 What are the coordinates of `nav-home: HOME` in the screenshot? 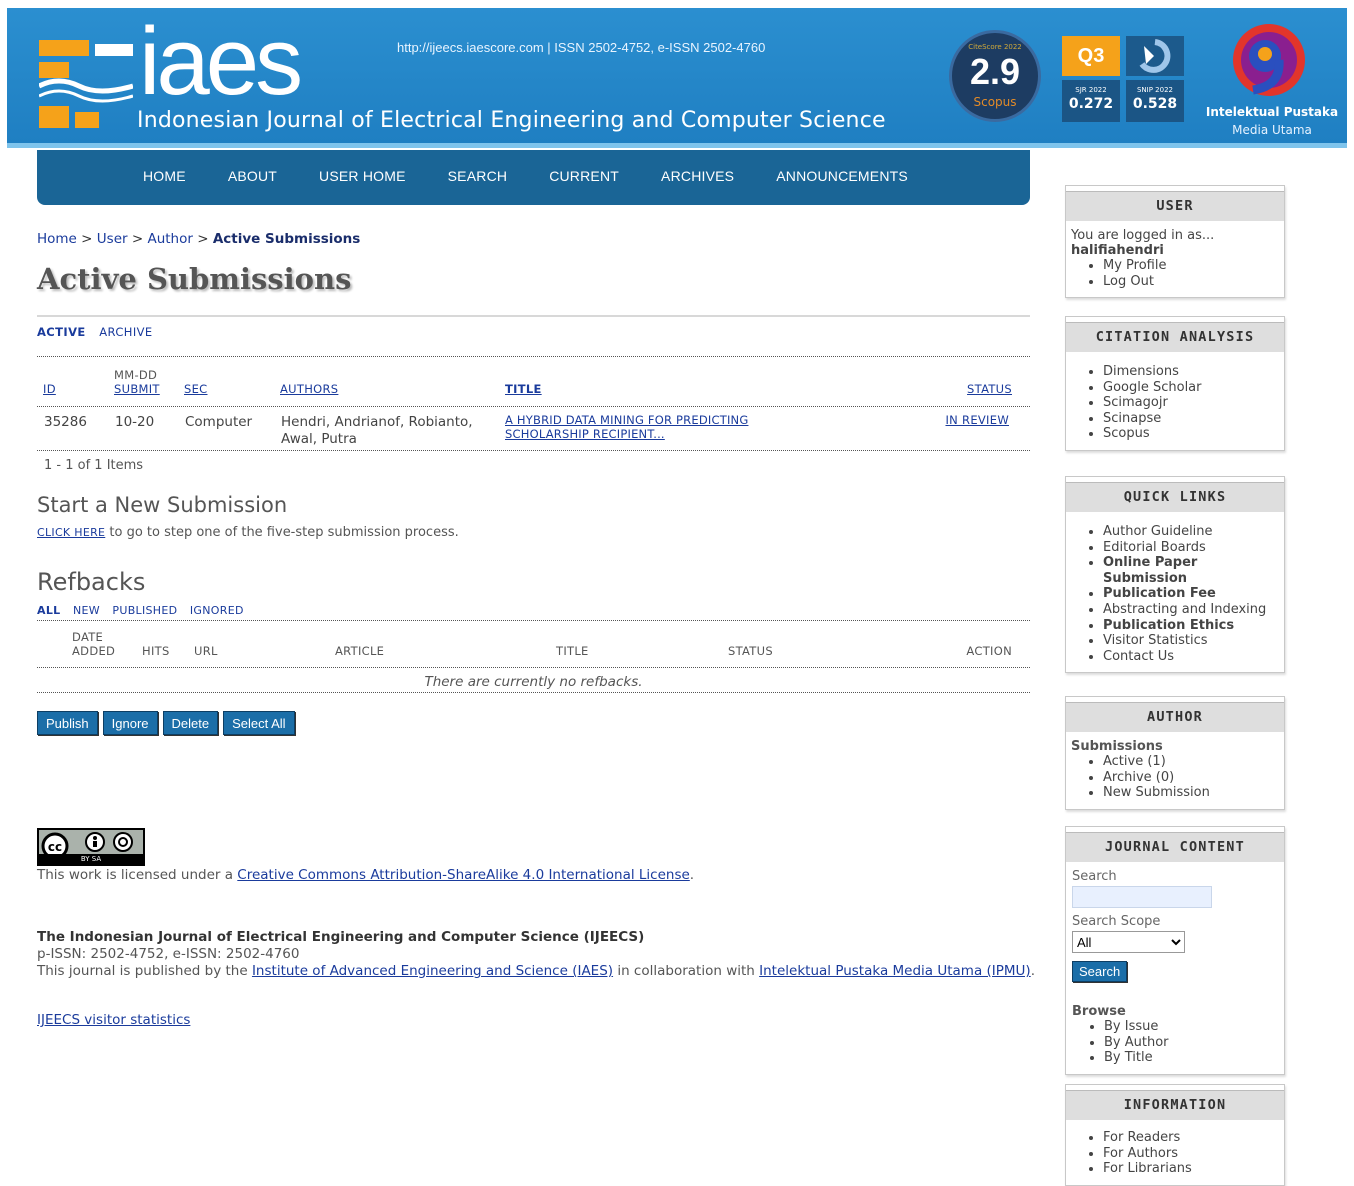 It's located at (164, 176).